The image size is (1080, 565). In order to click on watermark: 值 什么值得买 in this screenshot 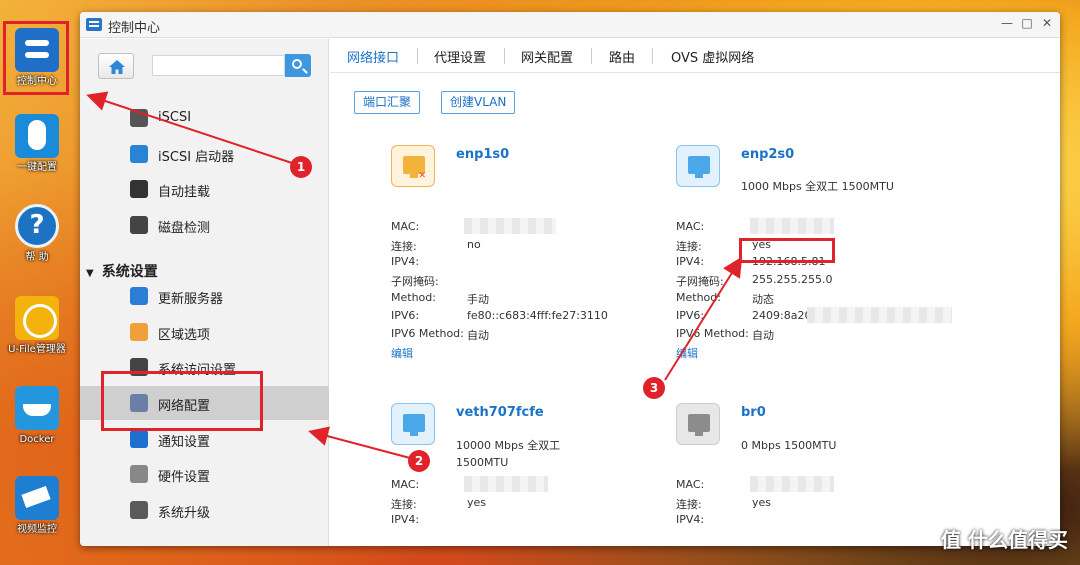, I will do `click(1004, 540)`.